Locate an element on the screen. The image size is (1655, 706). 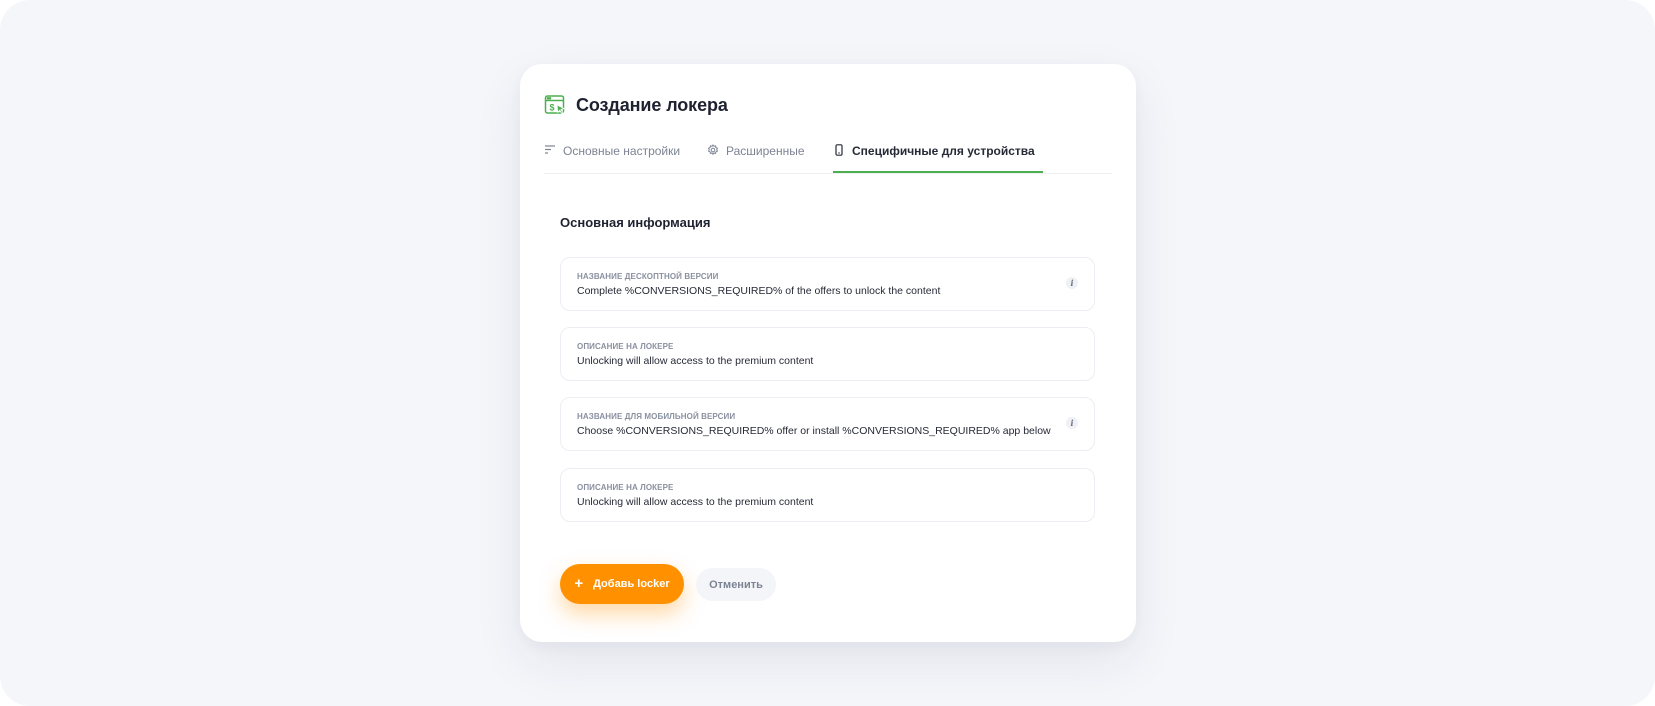
field-label: Название дескоптной версии is located at coordinates (648, 276).